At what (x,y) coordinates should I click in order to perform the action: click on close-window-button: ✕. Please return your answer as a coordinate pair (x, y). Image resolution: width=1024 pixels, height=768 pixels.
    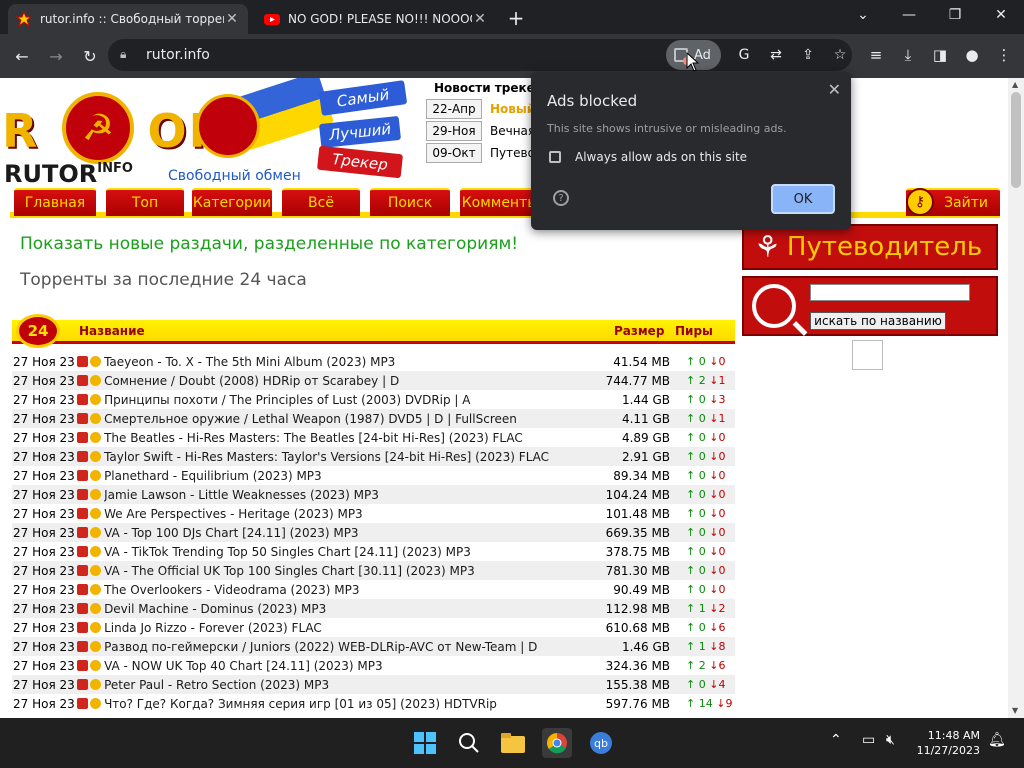
    Looking at the image, I should click on (1001, 15).